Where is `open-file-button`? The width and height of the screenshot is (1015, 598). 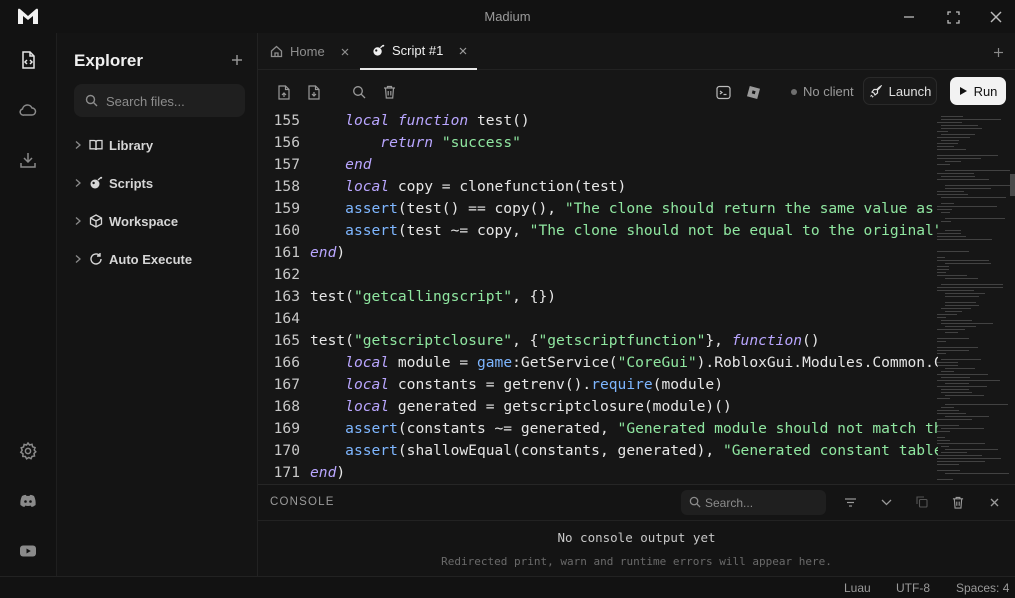 open-file-button is located at coordinates (284, 92).